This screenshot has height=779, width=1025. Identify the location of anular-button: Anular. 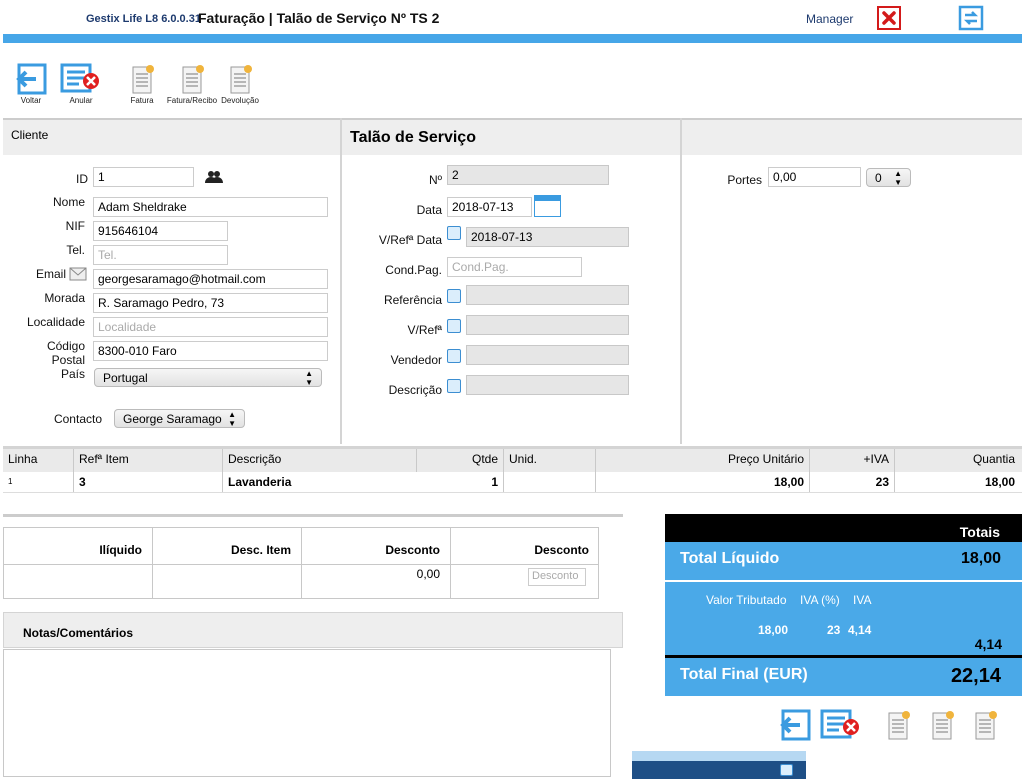
(81, 83).